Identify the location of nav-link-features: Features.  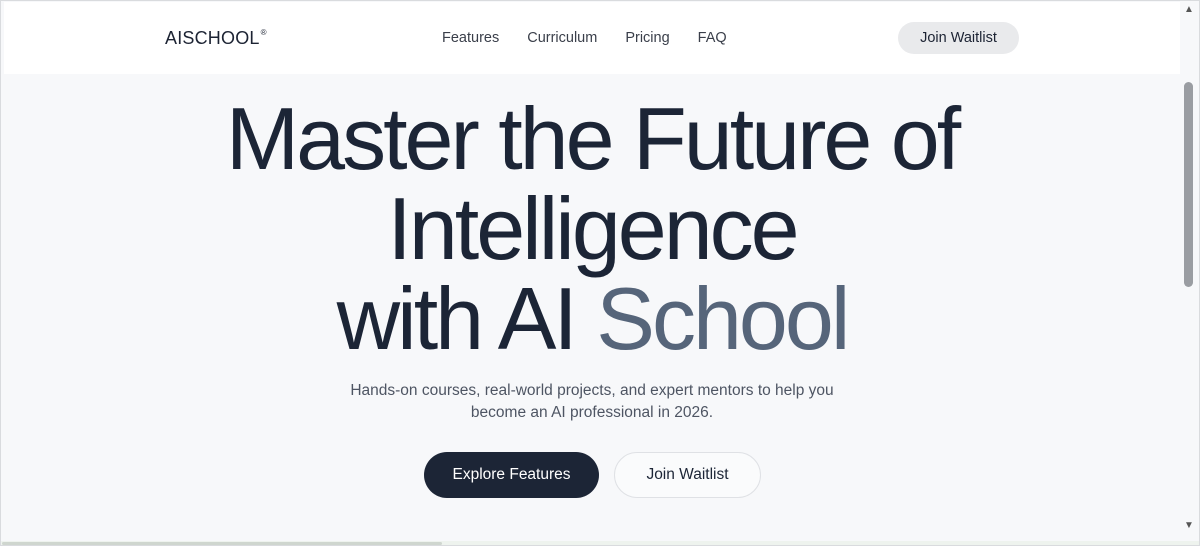
(470, 38).